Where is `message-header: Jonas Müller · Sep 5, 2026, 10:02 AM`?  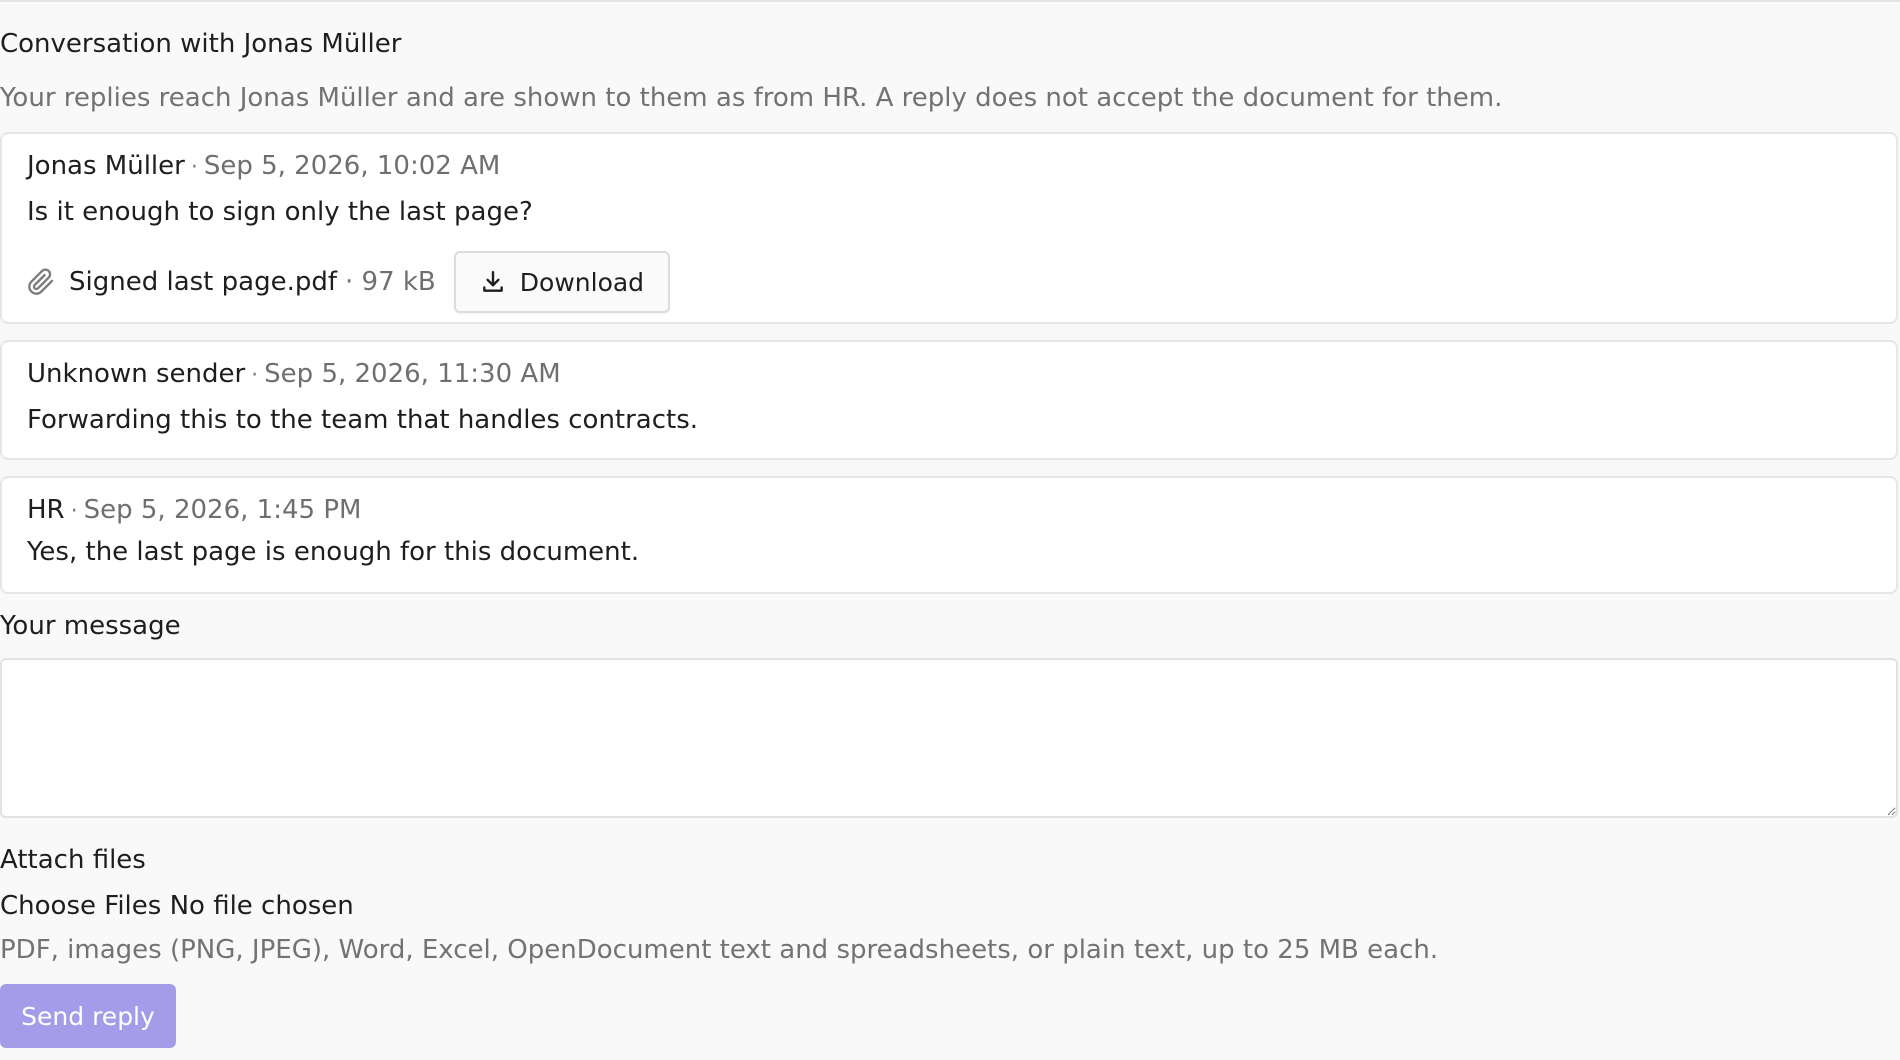 message-header: Jonas Müller · Sep 5, 2026, 10:02 AM is located at coordinates (949, 166).